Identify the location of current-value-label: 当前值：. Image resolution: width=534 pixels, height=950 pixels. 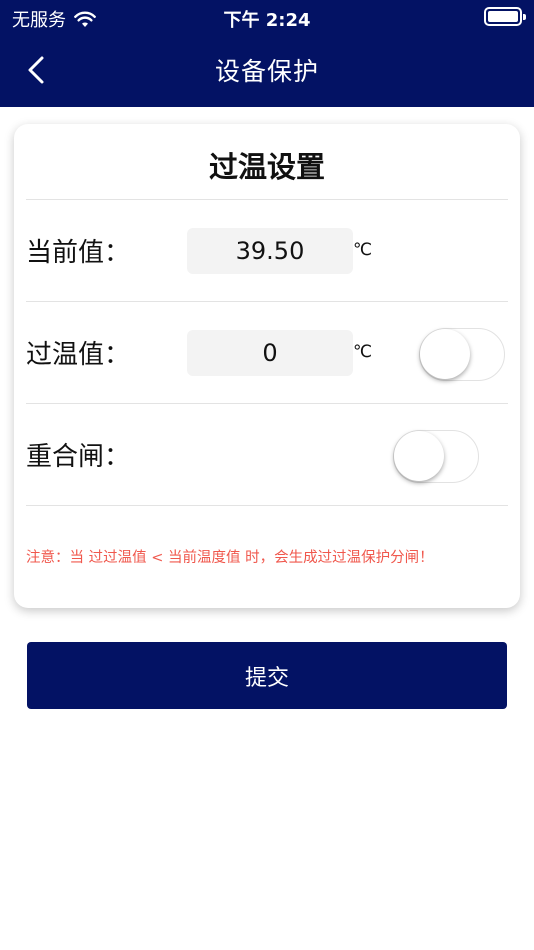
(78, 253).